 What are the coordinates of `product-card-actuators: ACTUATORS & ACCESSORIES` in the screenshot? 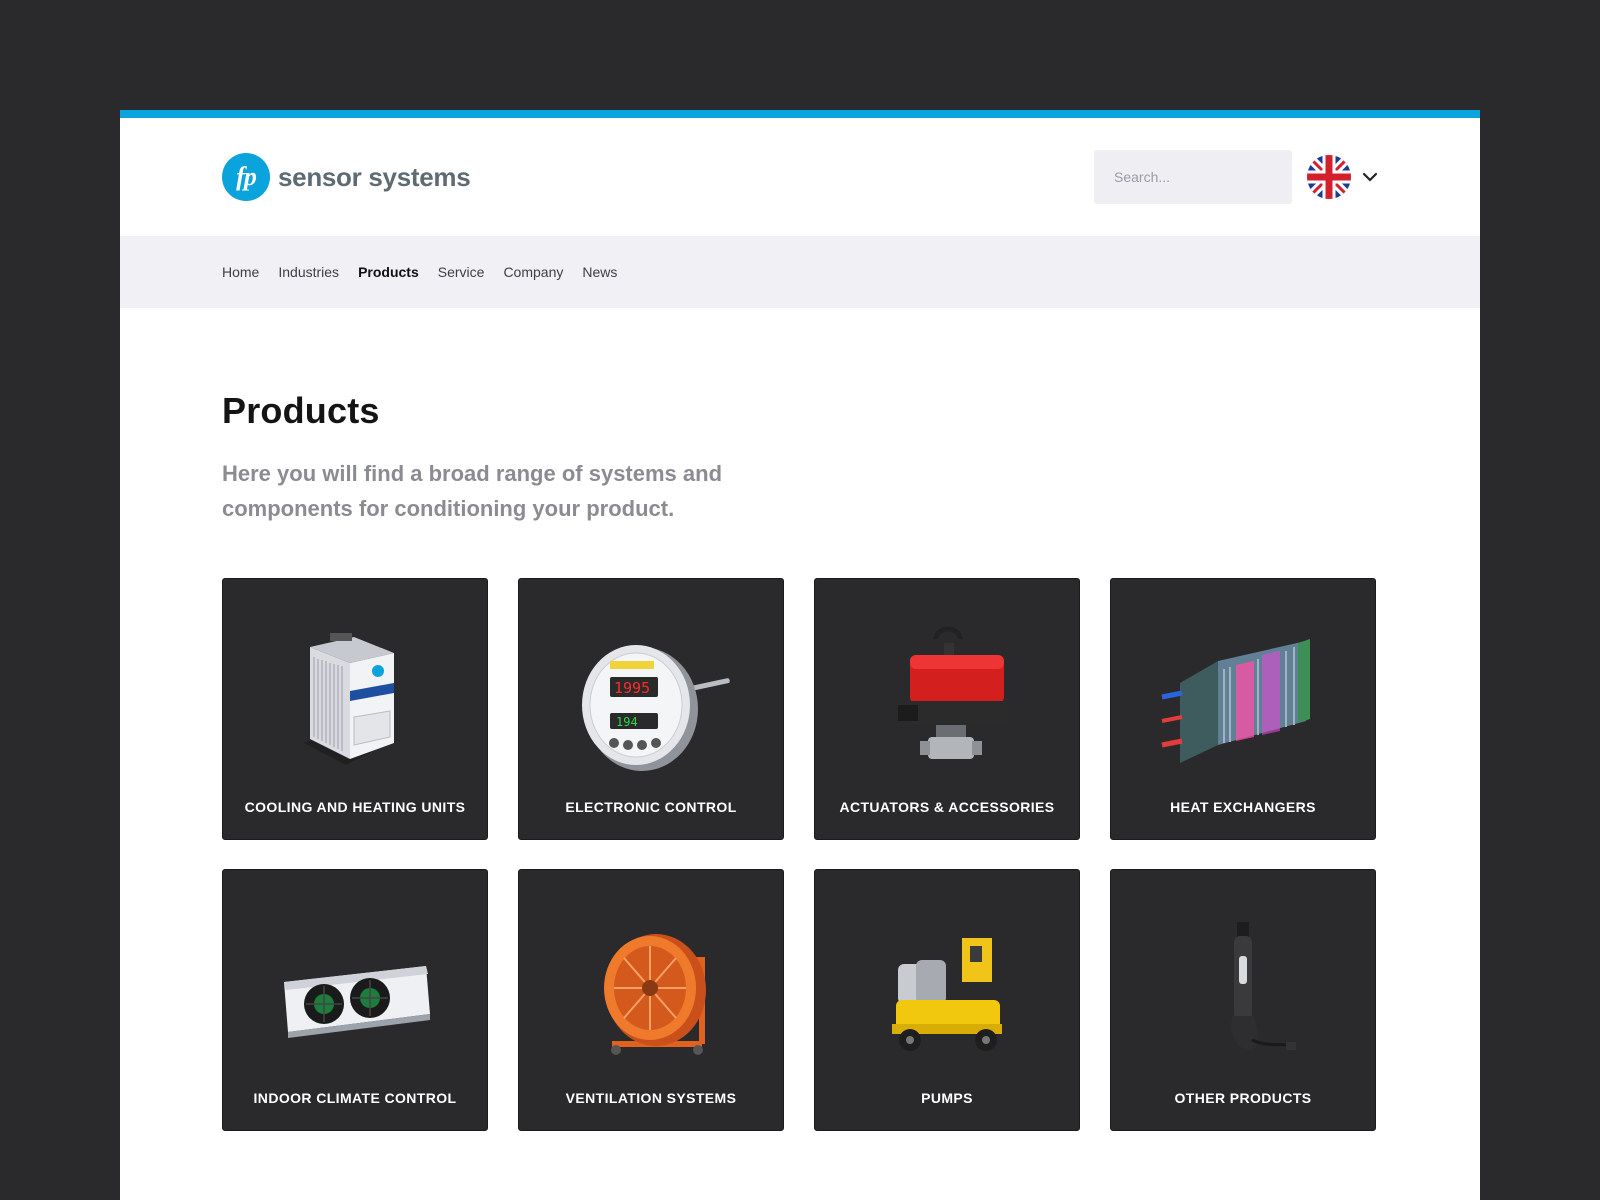 It's located at (947, 709).